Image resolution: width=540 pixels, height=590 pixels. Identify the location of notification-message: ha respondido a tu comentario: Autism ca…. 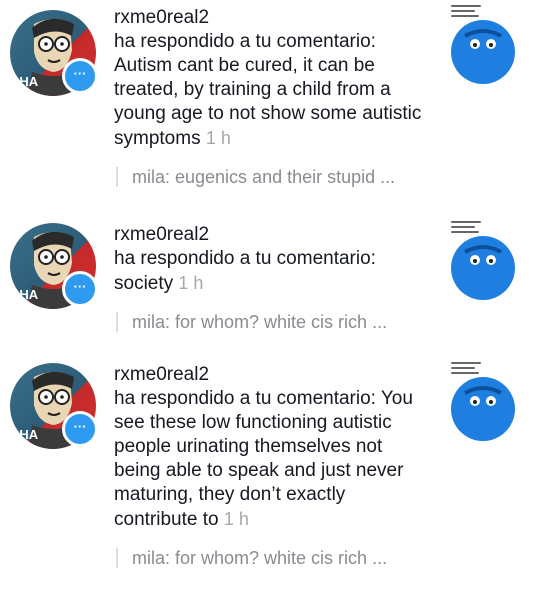
(270, 90).